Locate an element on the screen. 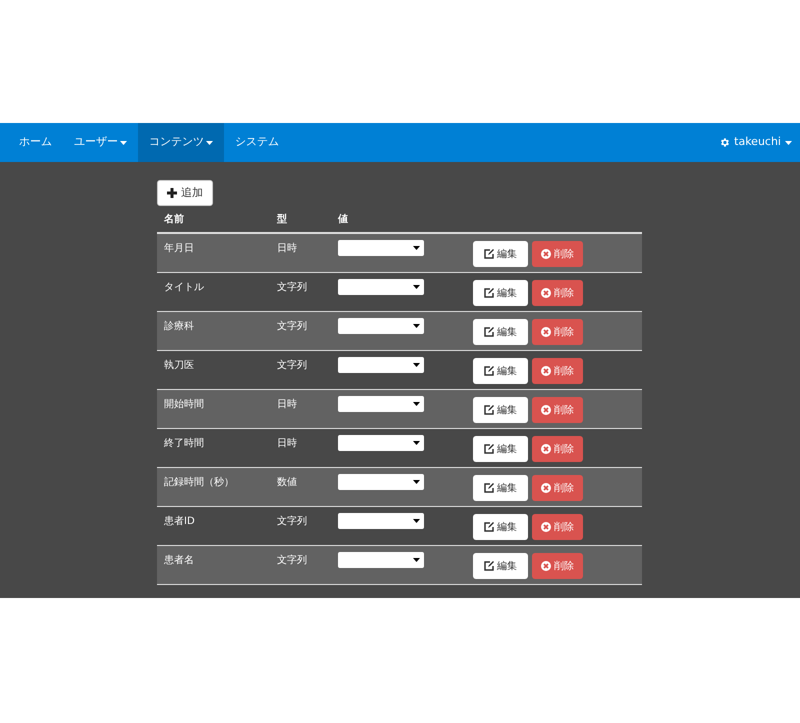 The width and height of the screenshot is (800, 723). table-cell-text: 開始時間 is located at coordinates (184, 405).